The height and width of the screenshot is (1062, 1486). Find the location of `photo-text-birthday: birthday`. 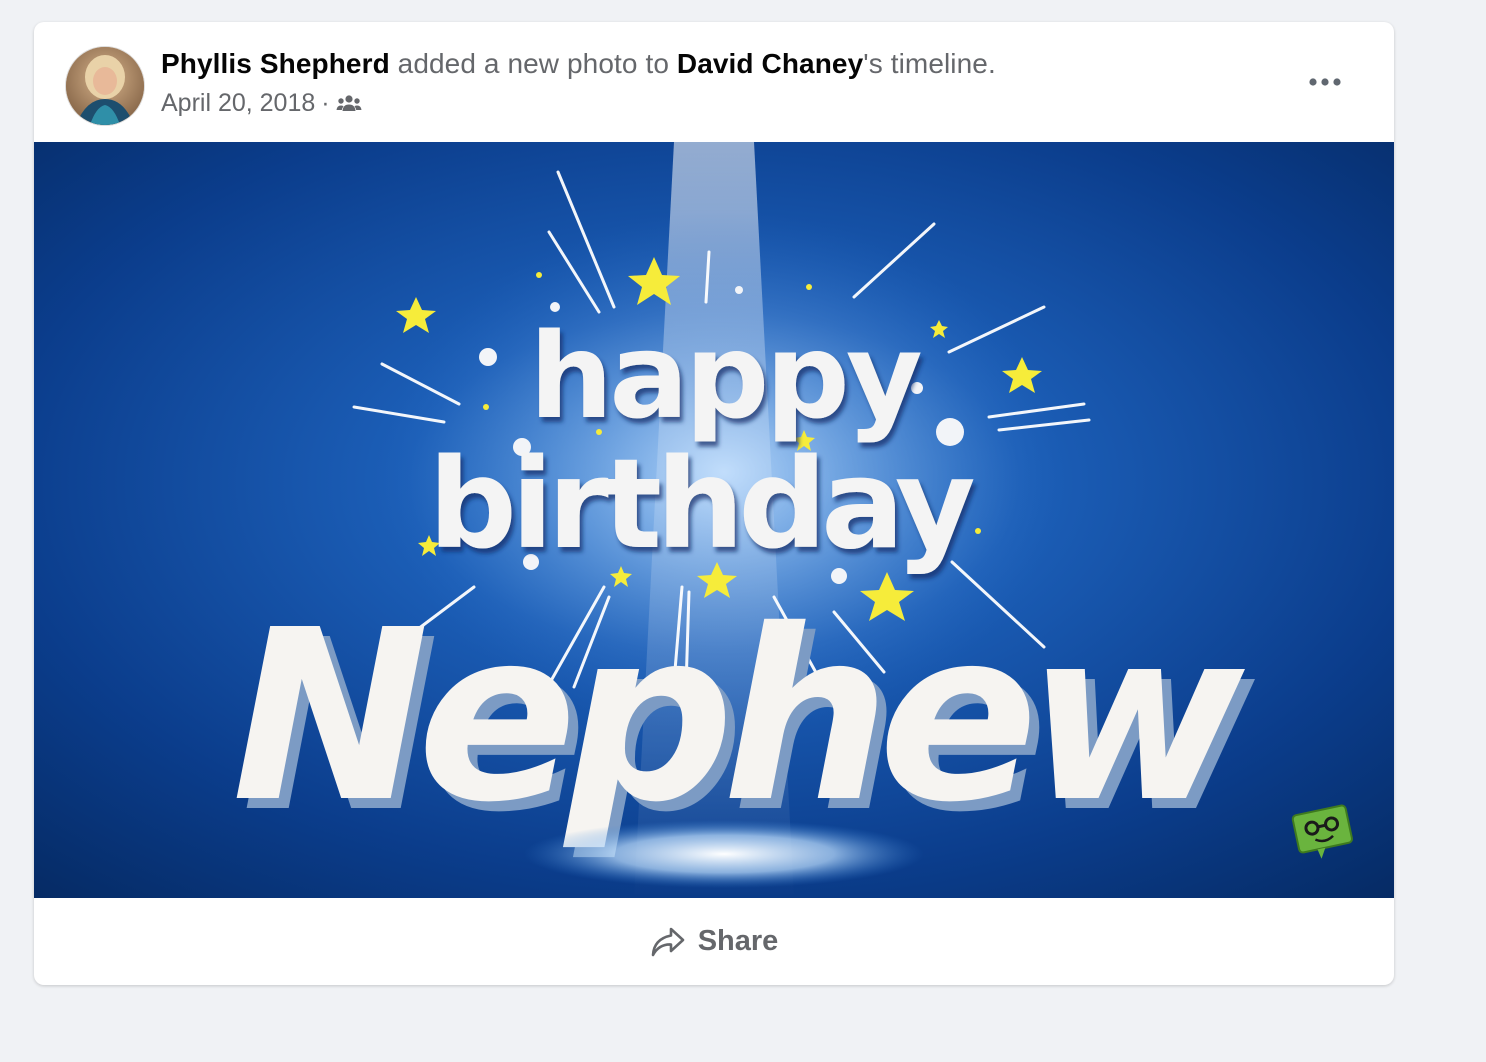

photo-text-birthday: birthday is located at coordinates (701, 505).